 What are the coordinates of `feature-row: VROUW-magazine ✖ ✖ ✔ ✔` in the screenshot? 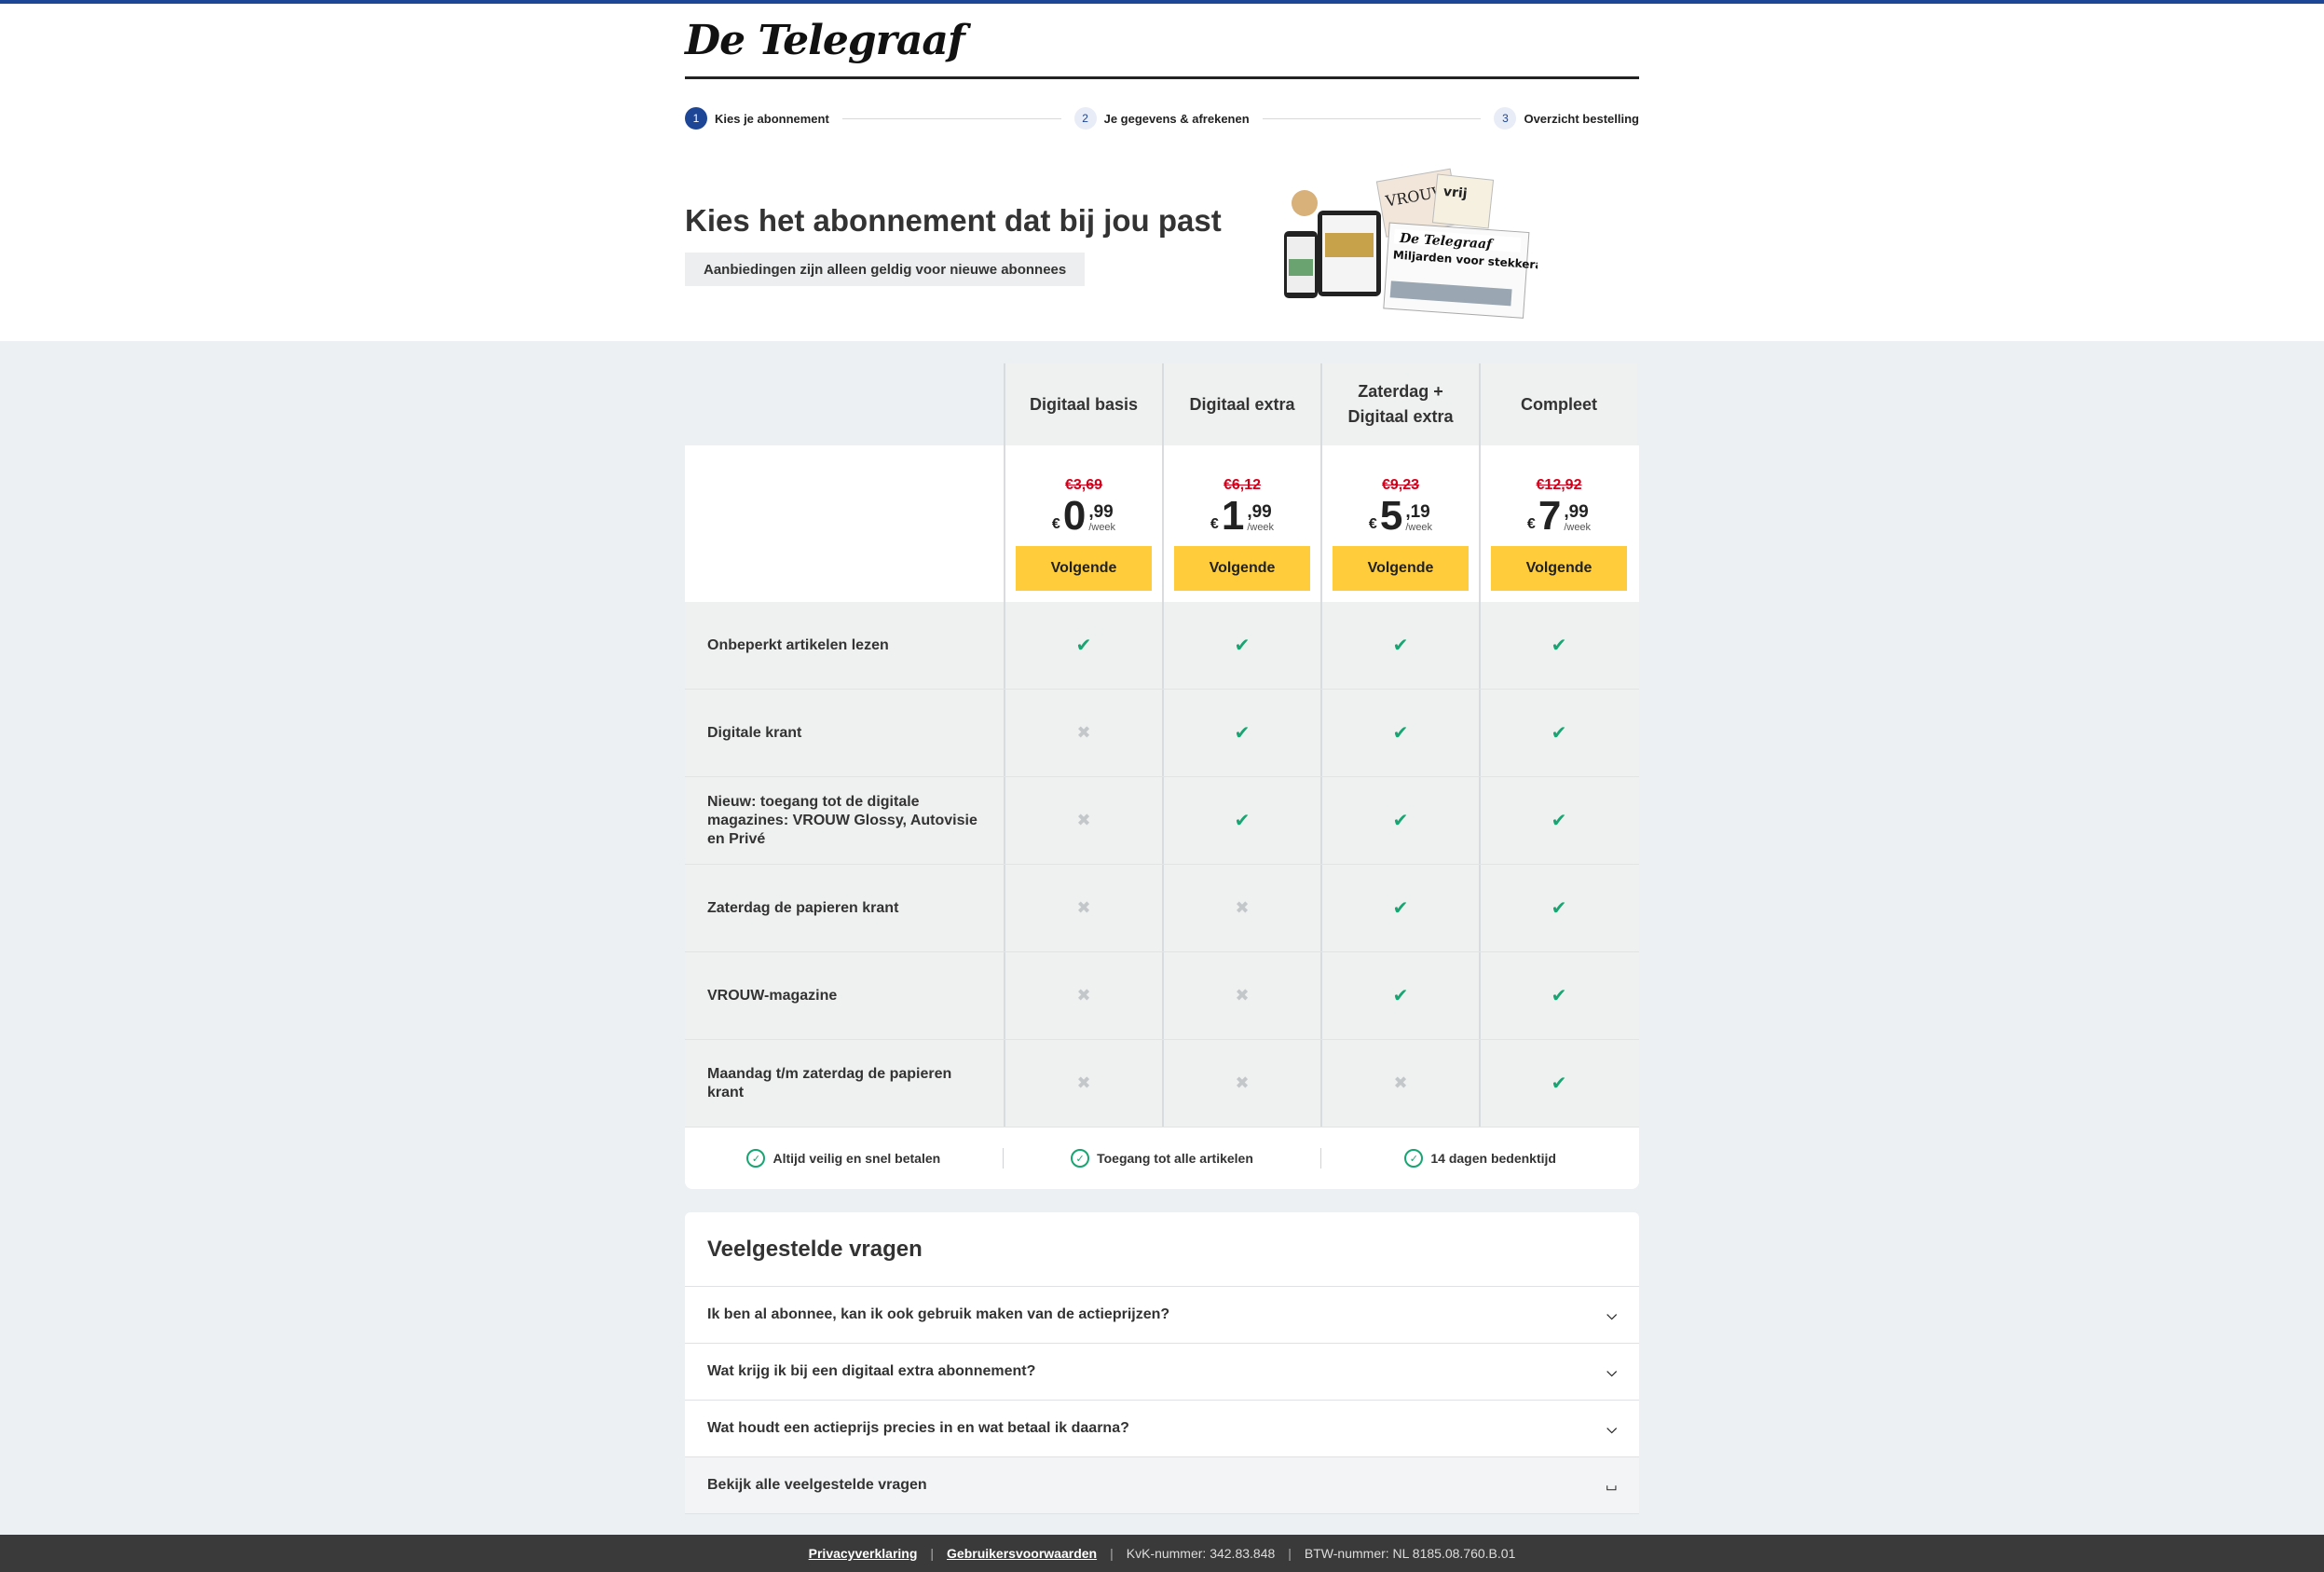 It's located at (1162, 996).